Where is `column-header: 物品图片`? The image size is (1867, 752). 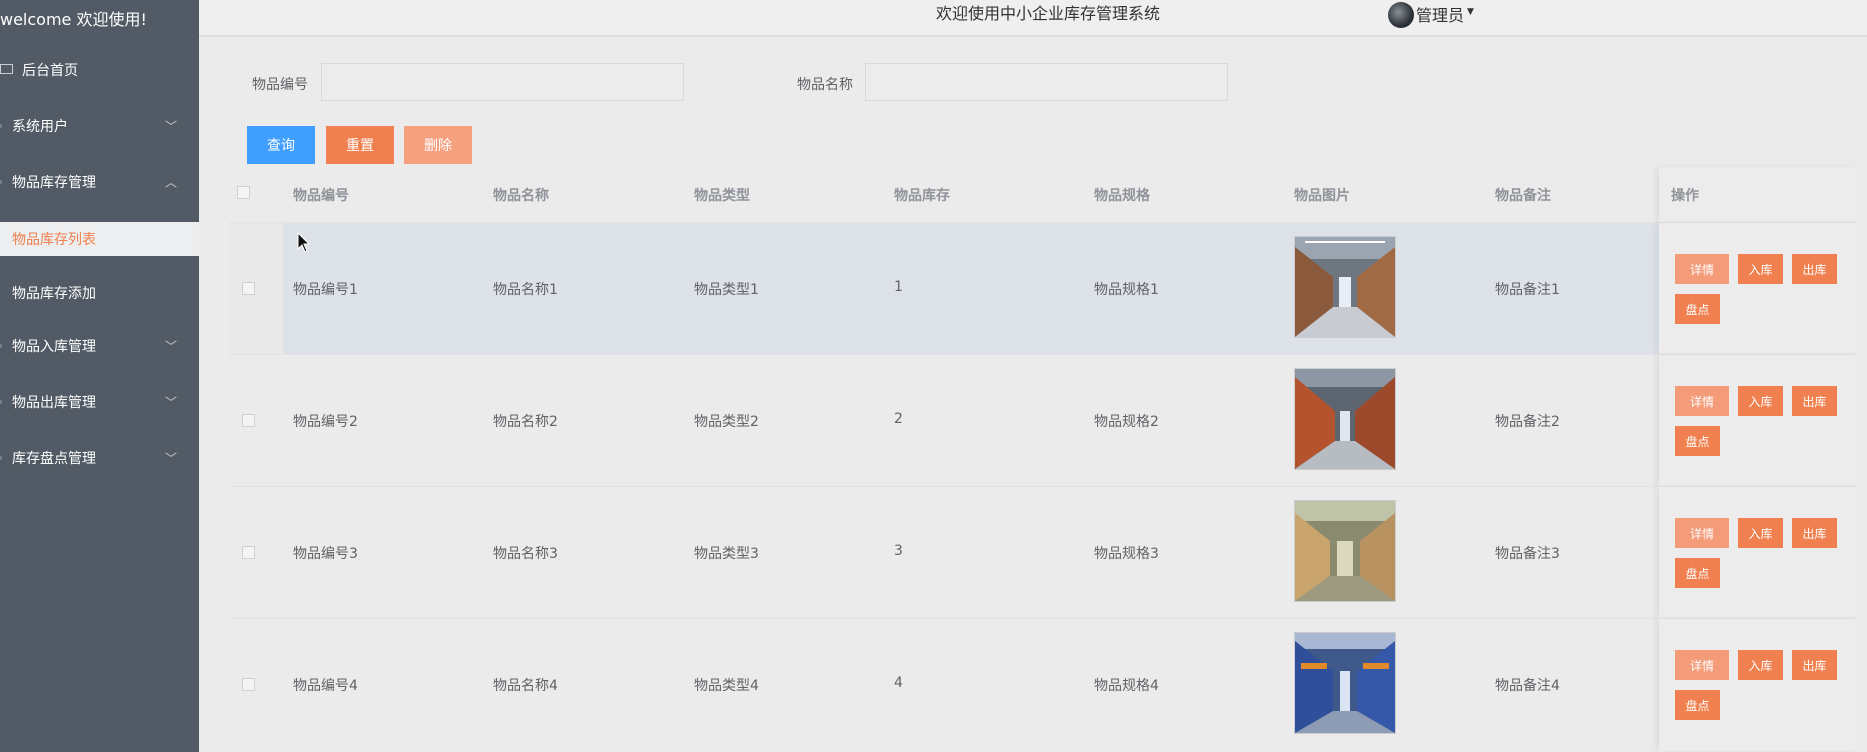
column-header: 物品图片 is located at coordinates (1322, 195).